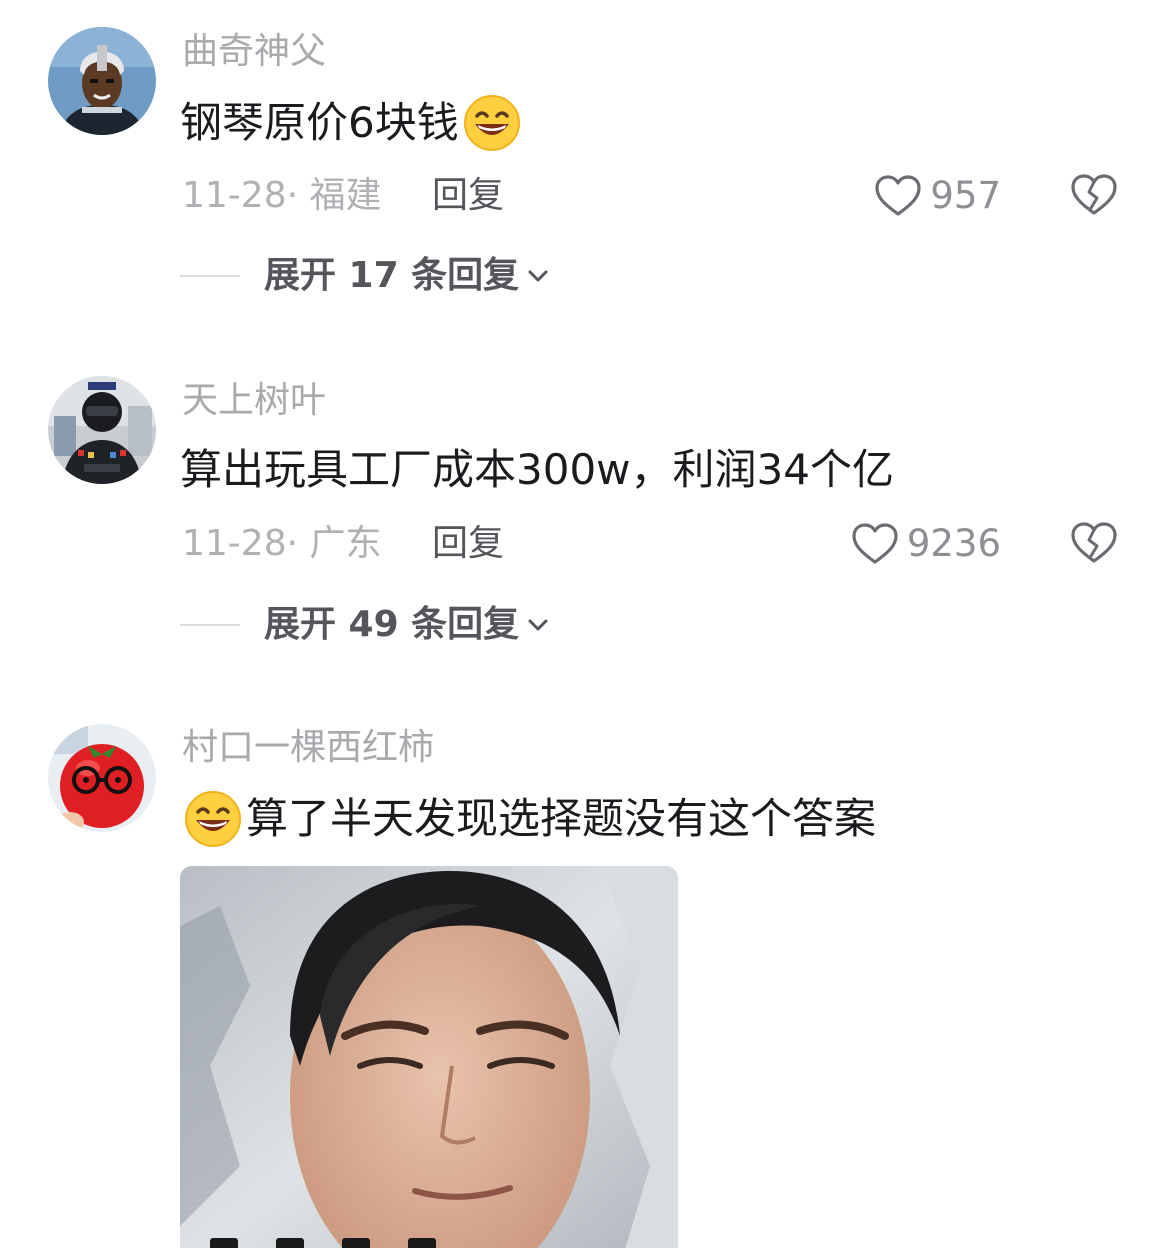 The height and width of the screenshot is (1248, 1169). What do you see at coordinates (213, 819) in the screenshot?
I see `grinning-emoji-icon` at bounding box center [213, 819].